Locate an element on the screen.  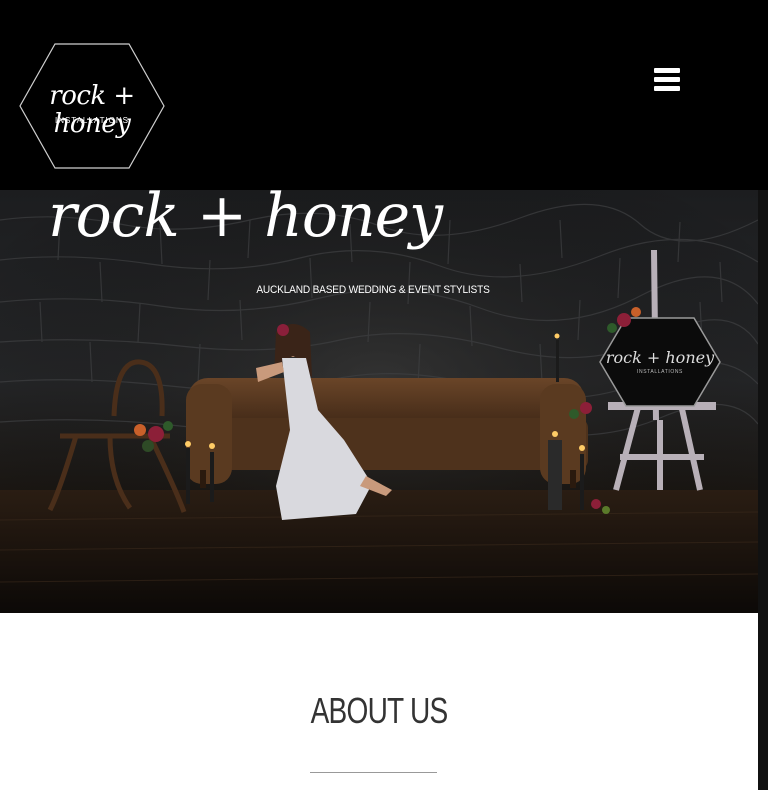
logo-script-text: rock + honey is located at coordinates (92, 110).